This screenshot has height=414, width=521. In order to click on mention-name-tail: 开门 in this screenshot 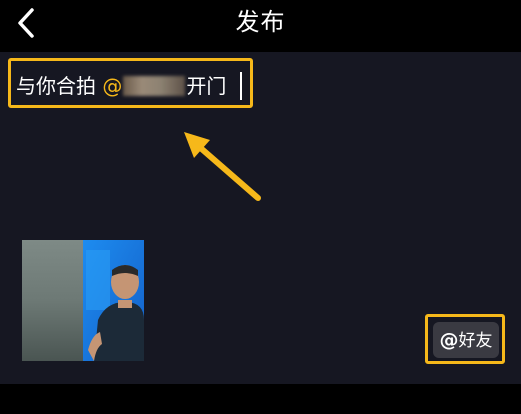, I will do `click(206, 86)`.